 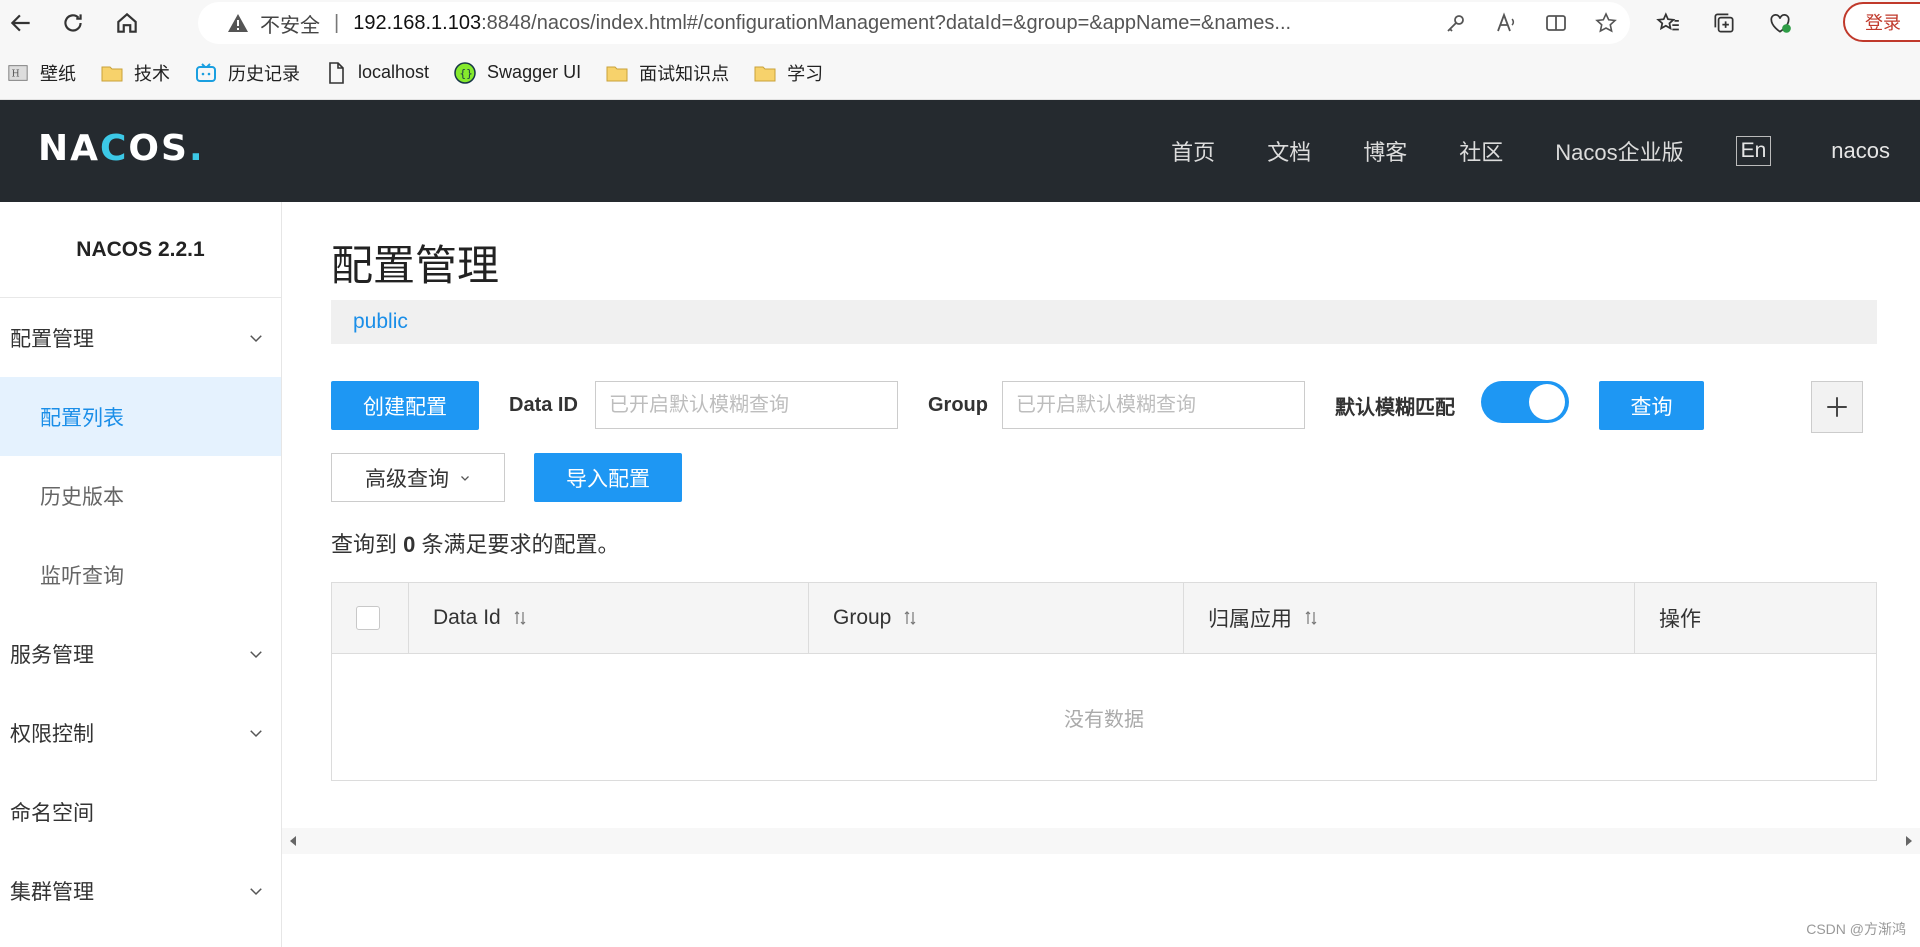 What do you see at coordinates (1104, 322) in the screenshot?
I see `namespace-bar: public` at bounding box center [1104, 322].